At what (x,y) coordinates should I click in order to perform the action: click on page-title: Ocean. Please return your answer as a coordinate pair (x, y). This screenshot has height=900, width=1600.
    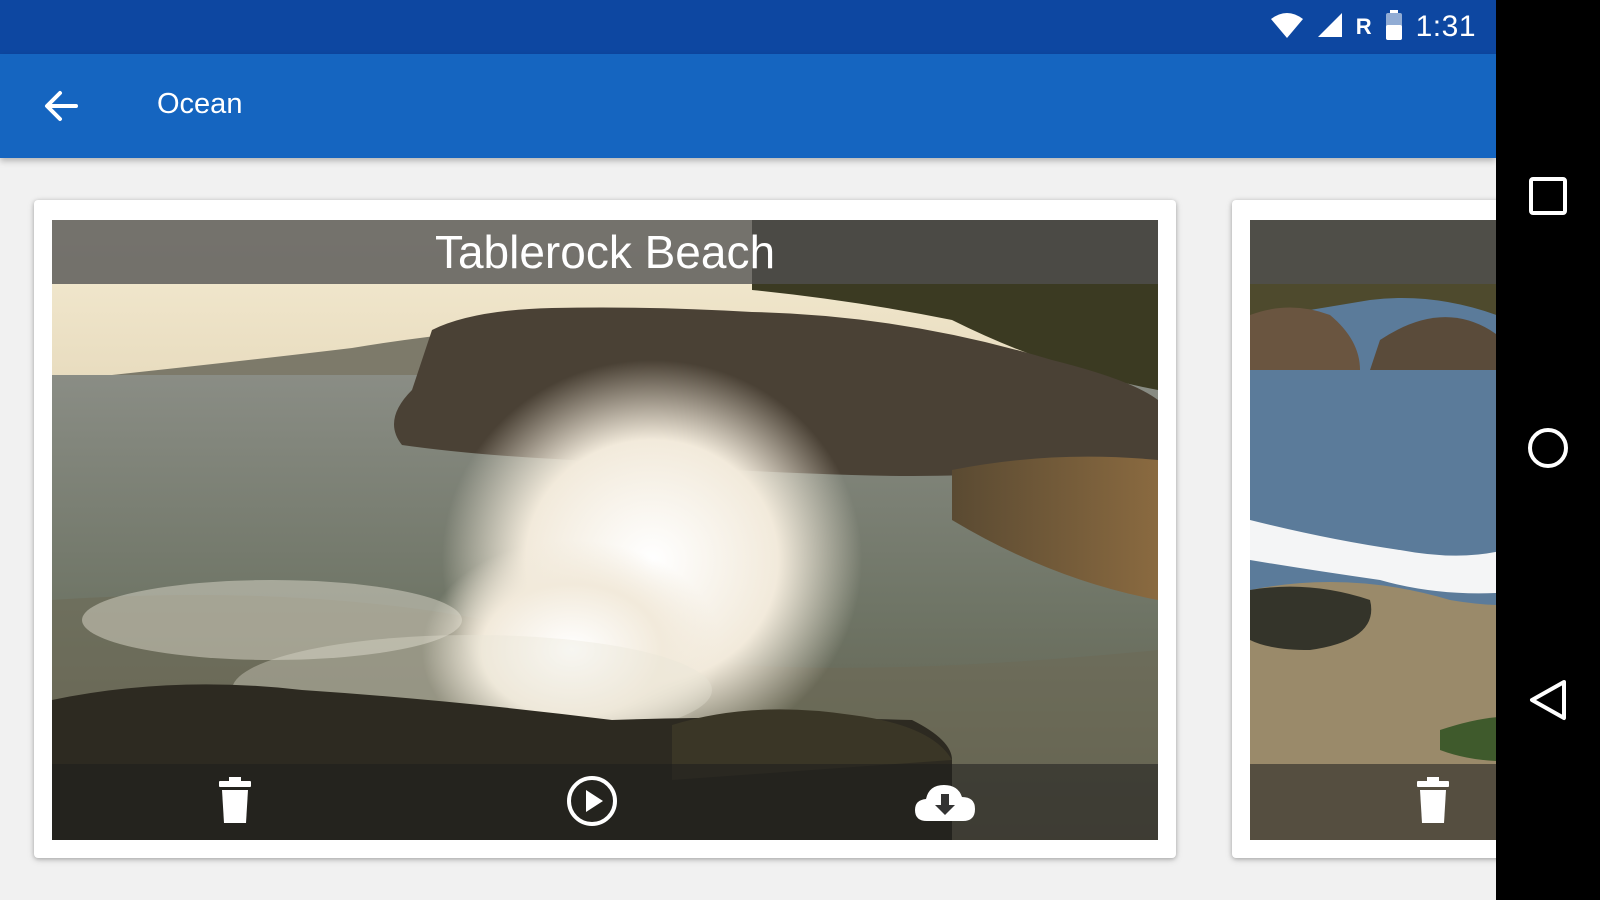
    Looking at the image, I should click on (200, 104).